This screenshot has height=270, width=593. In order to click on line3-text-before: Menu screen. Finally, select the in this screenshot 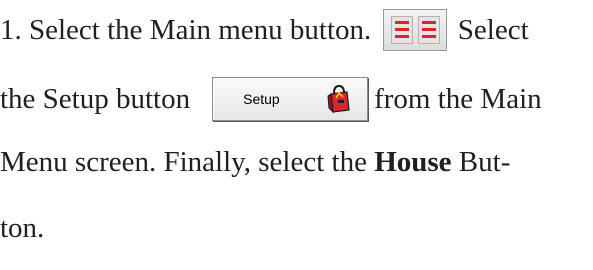, I will do `click(183, 162)`.